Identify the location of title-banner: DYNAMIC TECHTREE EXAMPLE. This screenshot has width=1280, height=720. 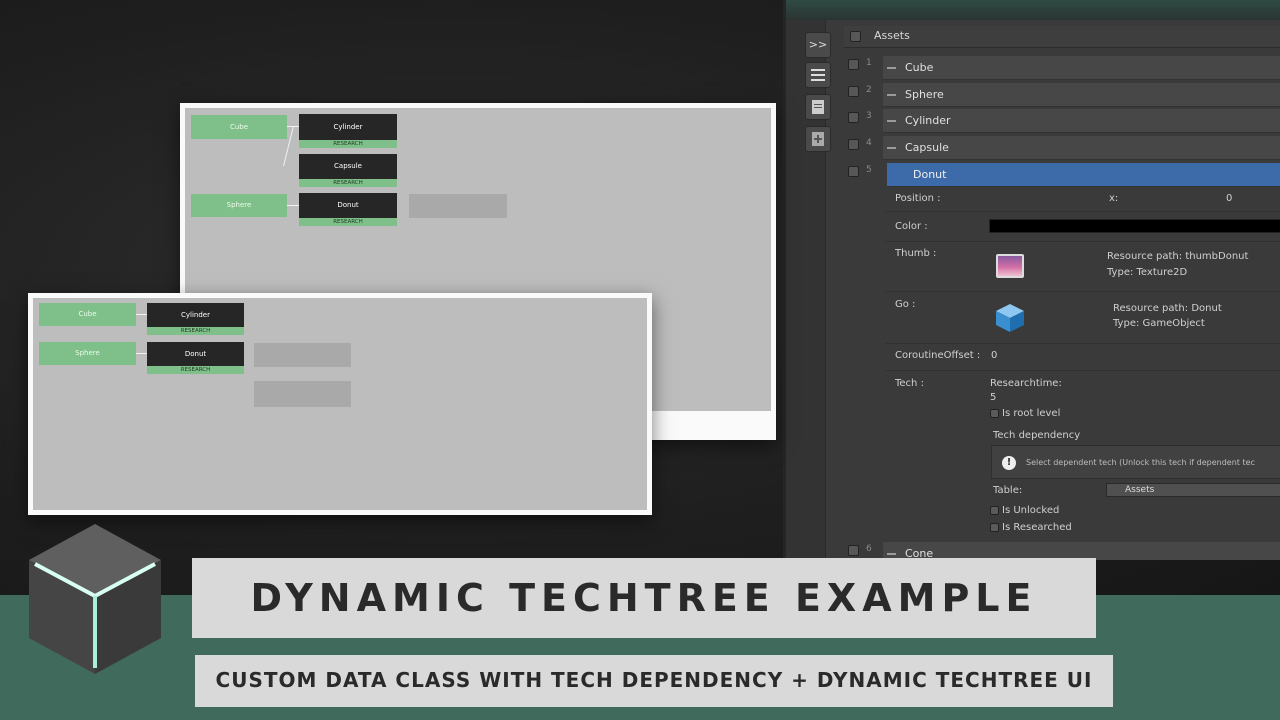
(644, 598).